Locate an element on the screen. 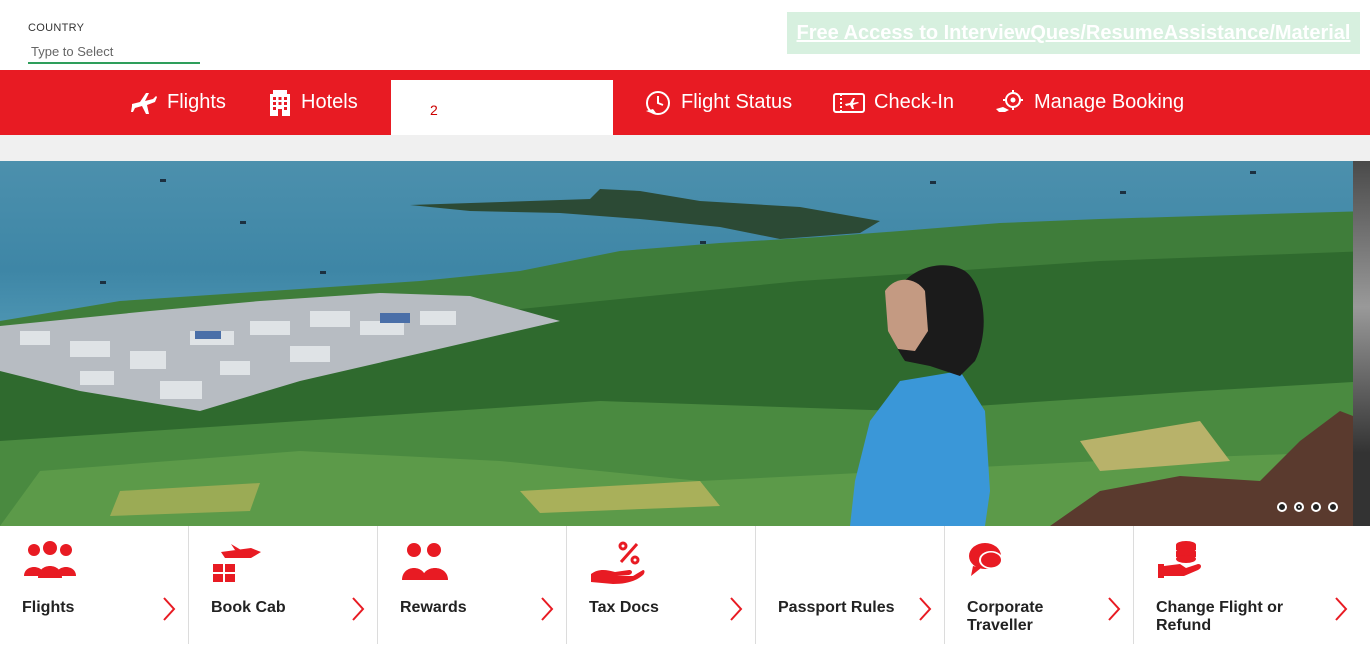 The width and height of the screenshot is (1370, 649). tile-tax-docs-label: Tax Docs is located at coordinates (624, 607).